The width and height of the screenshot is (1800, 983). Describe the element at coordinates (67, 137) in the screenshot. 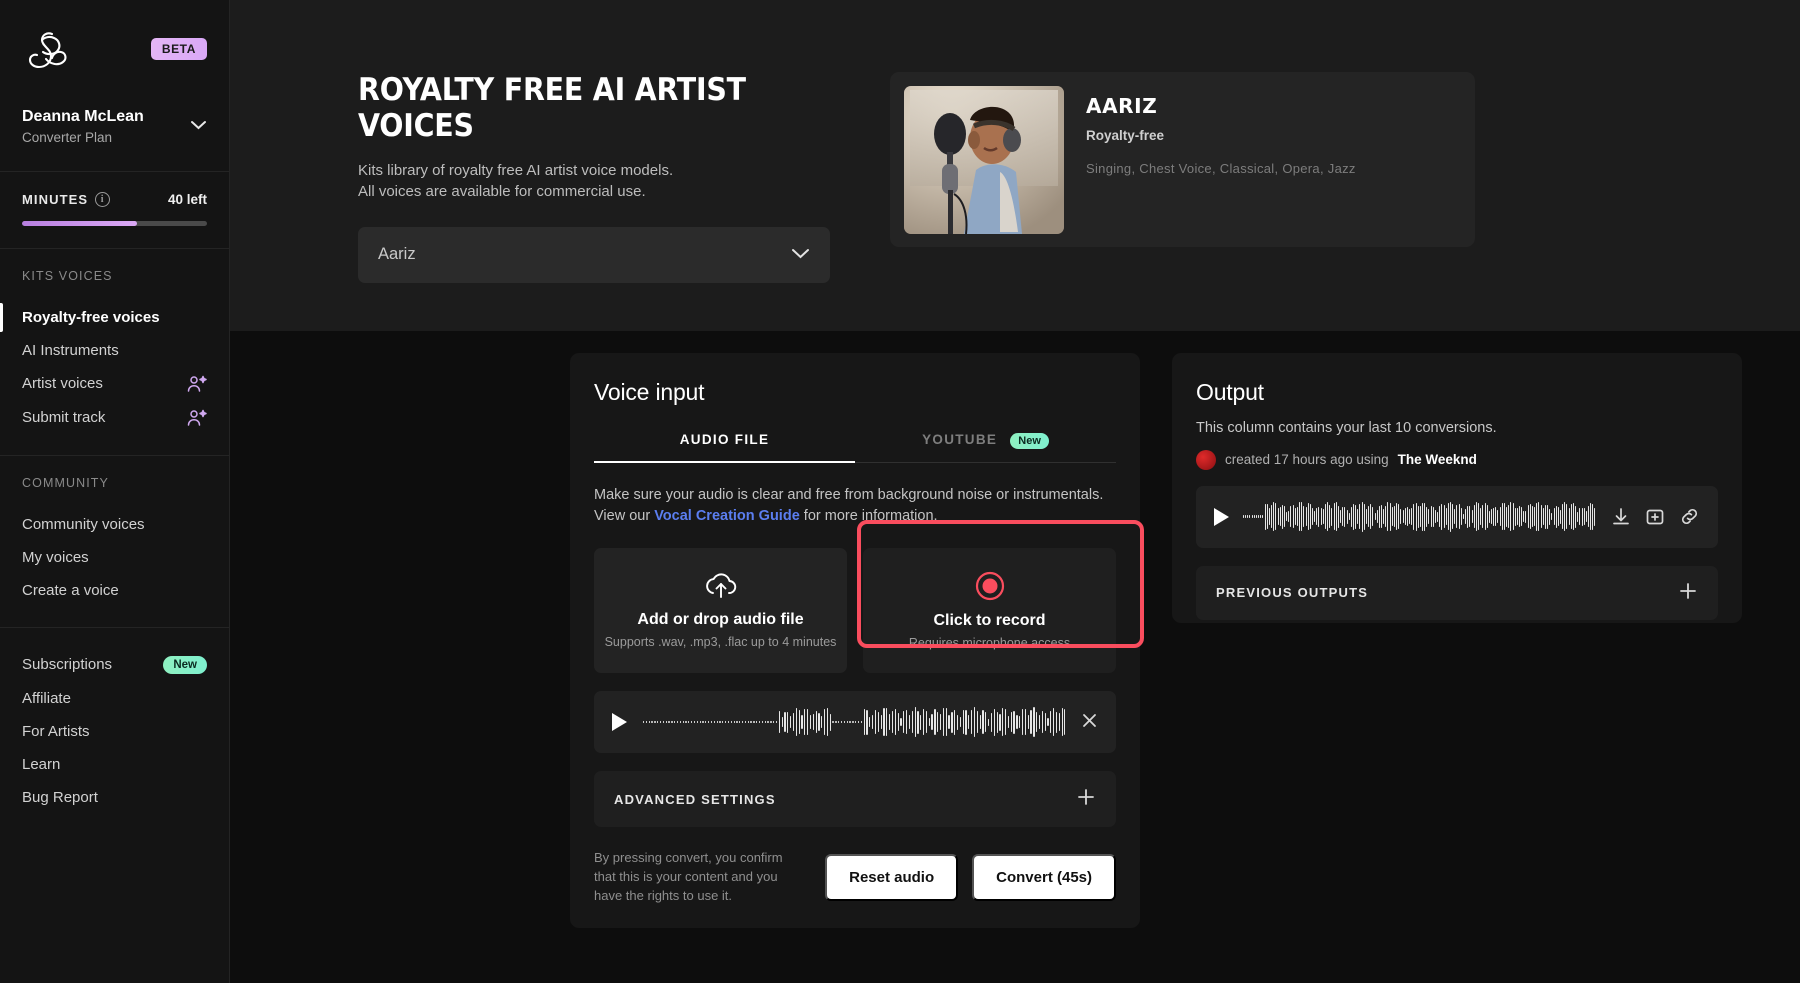

I see `account-plan: Converter Plan` at that location.